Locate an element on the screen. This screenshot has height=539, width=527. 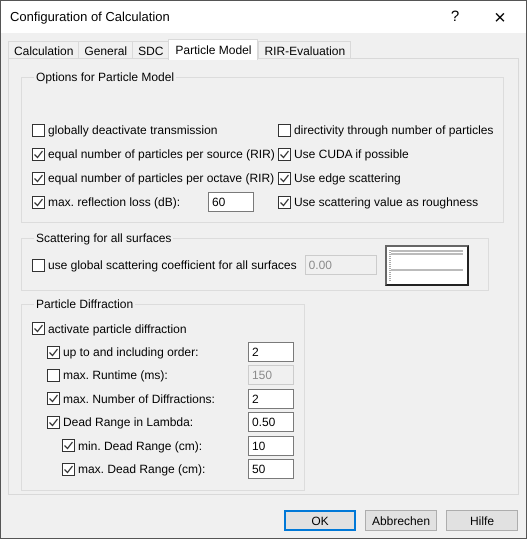
group-title: Particle Diffraction is located at coordinates (84, 304).